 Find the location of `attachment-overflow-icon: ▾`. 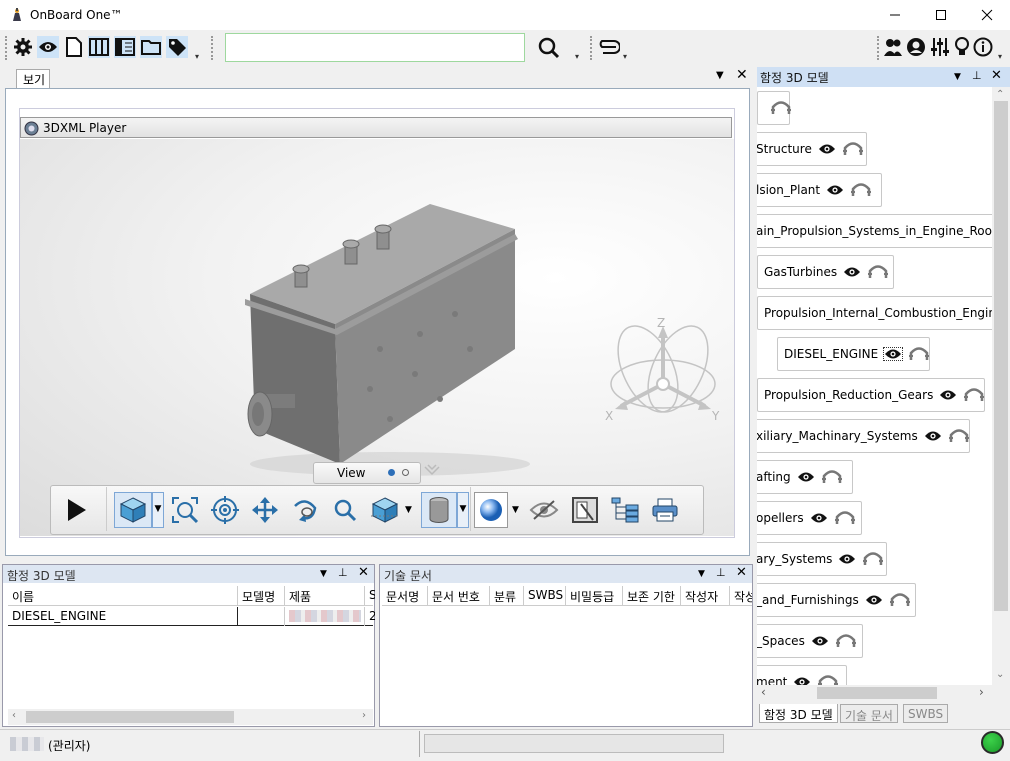

attachment-overflow-icon: ▾ is located at coordinates (625, 56).